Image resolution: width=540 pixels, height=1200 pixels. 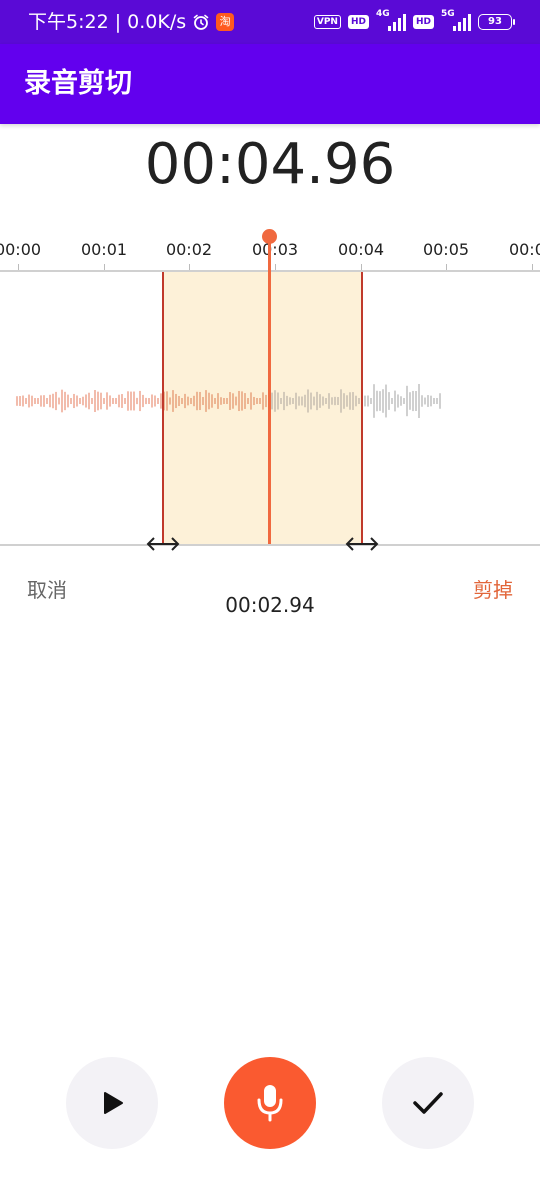 What do you see at coordinates (201, 22) in the screenshot?
I see `alarm-clock-icon` at bounding box center [201, 22].